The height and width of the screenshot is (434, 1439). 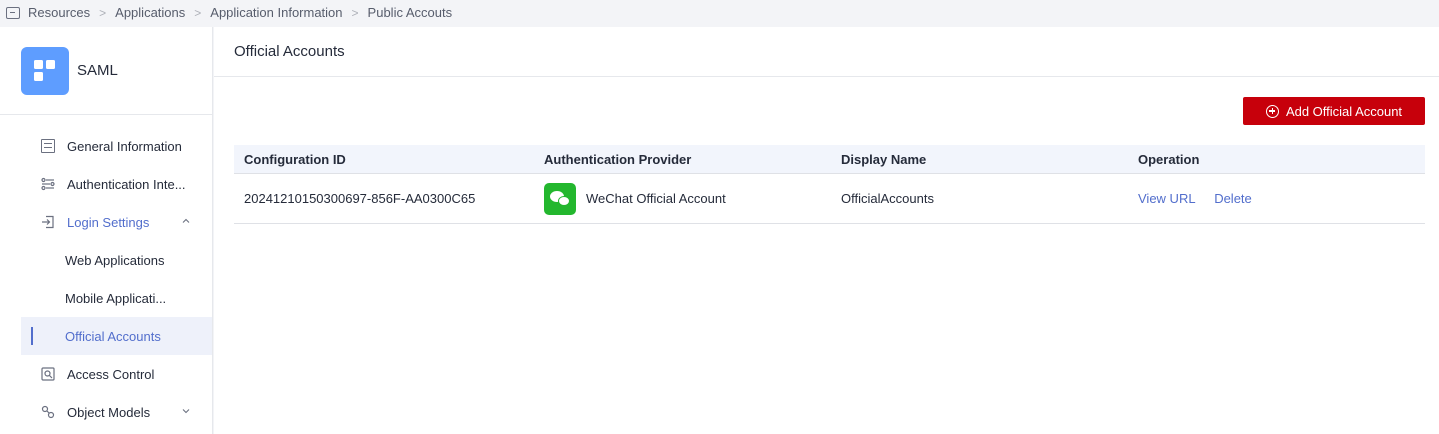 I want to click on object-models-icon, so click(x=48, y=412).